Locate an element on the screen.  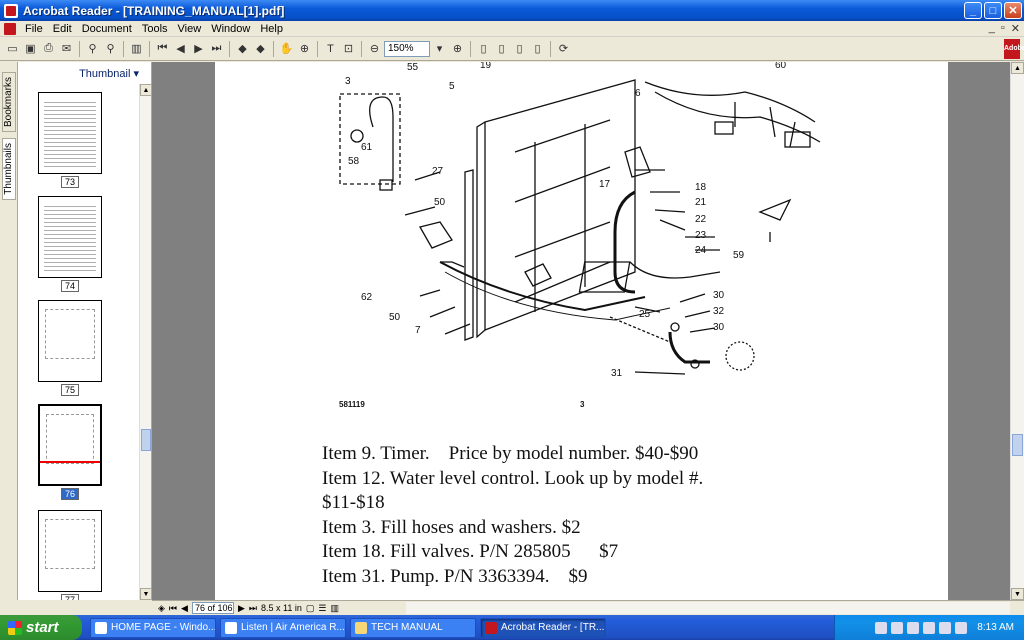
callout-3: 3 is located at coordinates (348, 81).